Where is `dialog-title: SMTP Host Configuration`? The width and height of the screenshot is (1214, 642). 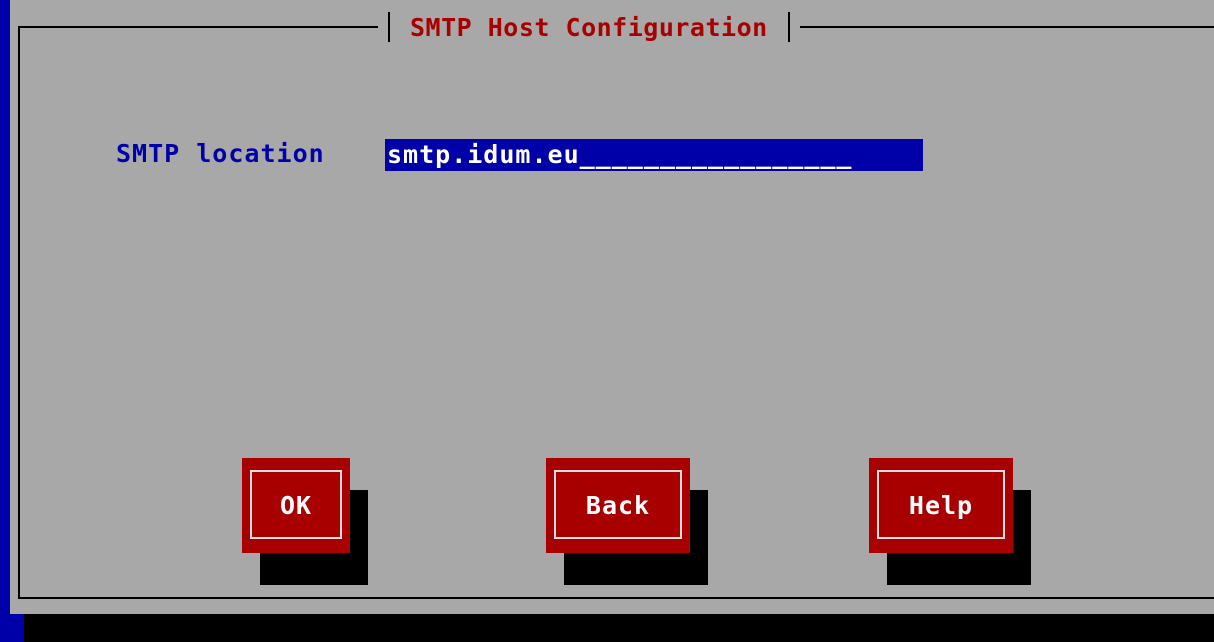 dialog-title: SMTP Host Configuration is located at coordinates (589, 27).